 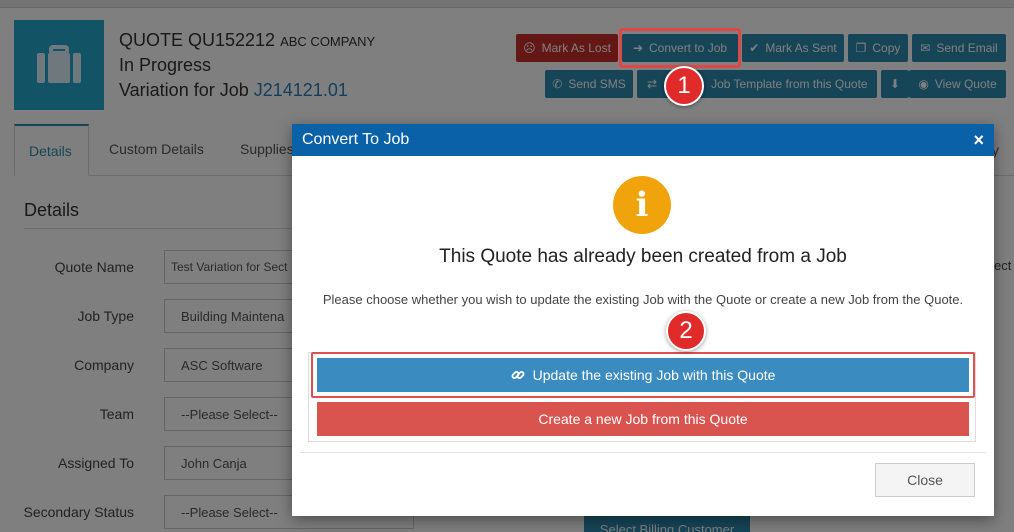 I want to click on modal-title: Convert To Job, so click(x=356, y=139).